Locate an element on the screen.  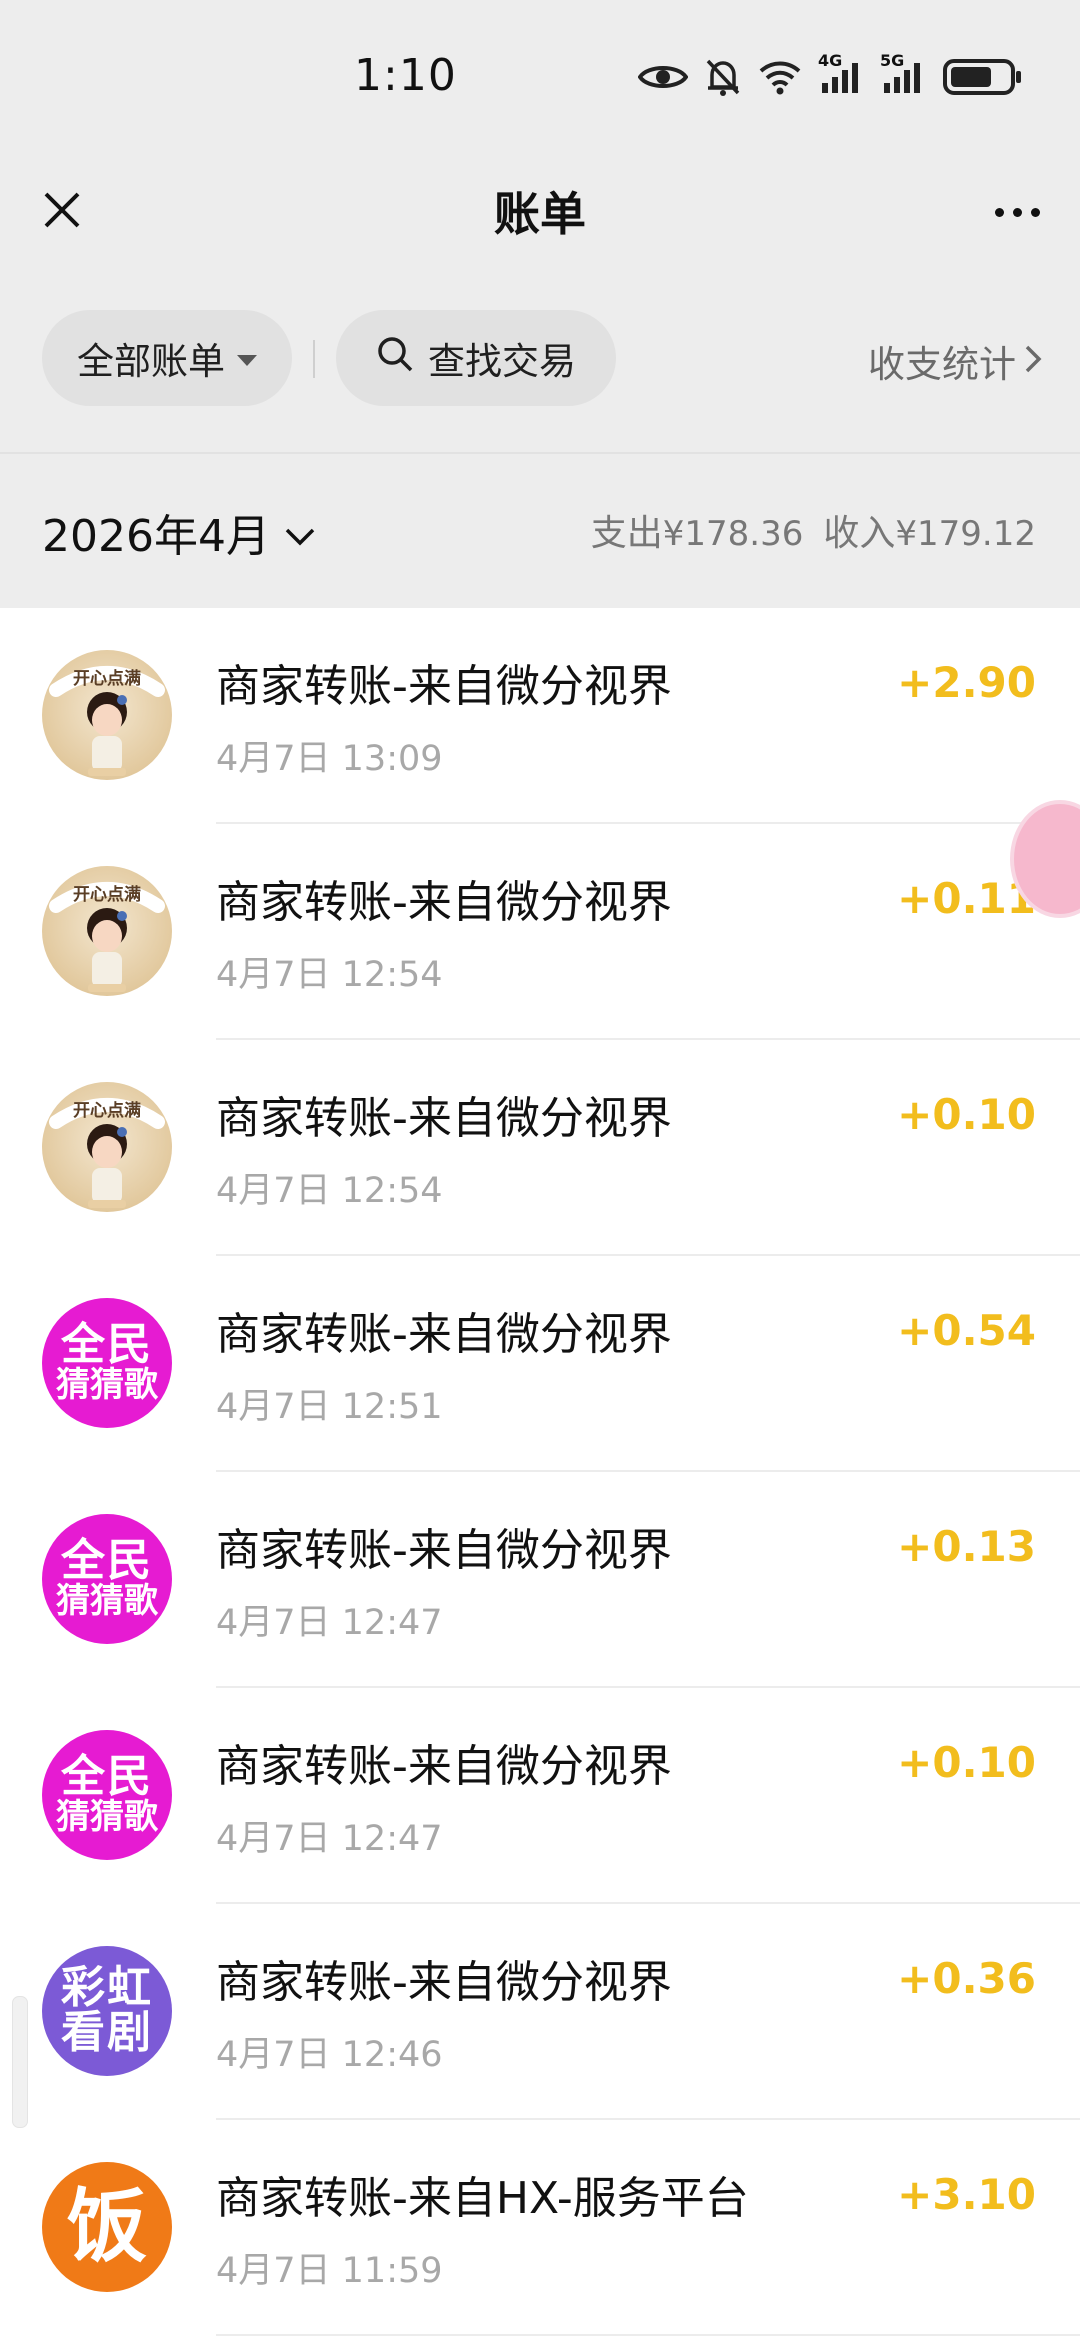
transaction-row: 全民 猜猜歌 商家转账-来自微分视界 4月7日 12:47 +0.10 is located at coordinates (540, 1796).